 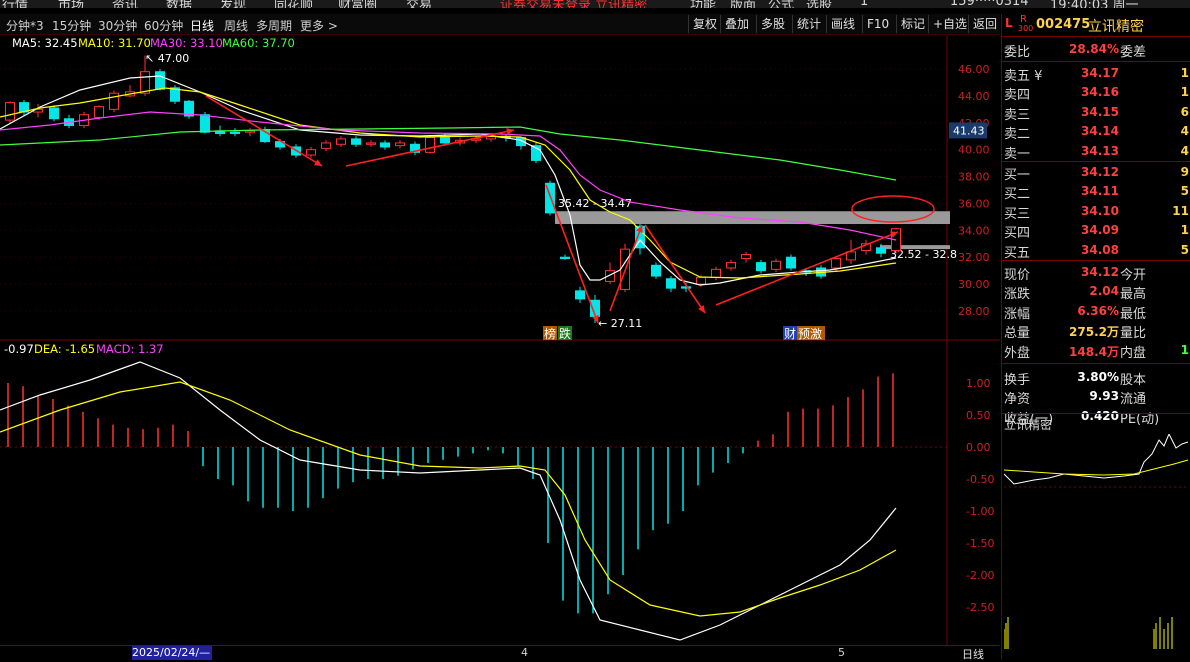 What do you see at coordinates (1133, 52) in the screenshot?
I see `weicha-label: 委差` at bounding box center [1133, 52].